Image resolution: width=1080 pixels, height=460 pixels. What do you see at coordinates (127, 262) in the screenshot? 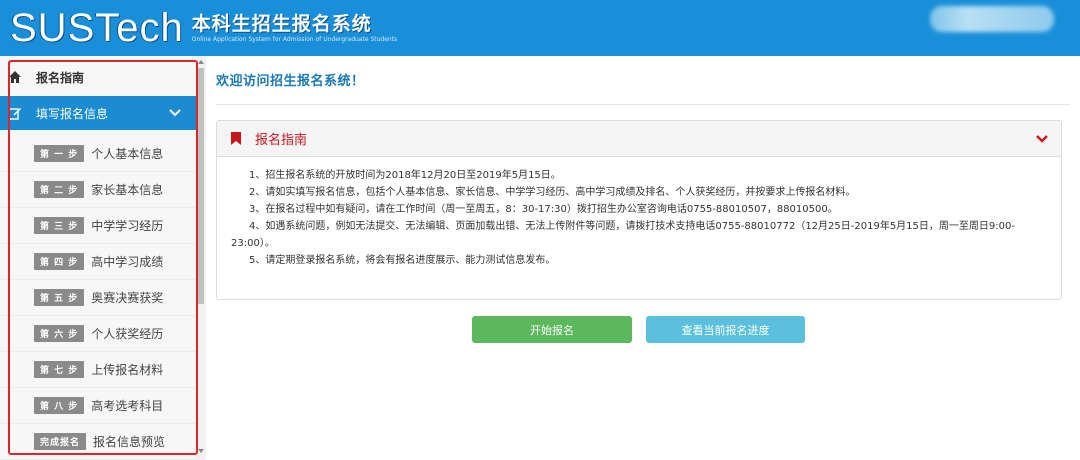
I see `step-label: 高中学习成绩` at bounding box center [127, 262].